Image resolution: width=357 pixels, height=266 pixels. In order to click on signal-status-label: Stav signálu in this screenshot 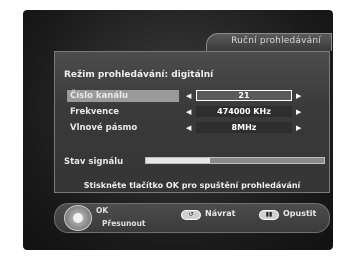, I will do `click(94, 162)`.